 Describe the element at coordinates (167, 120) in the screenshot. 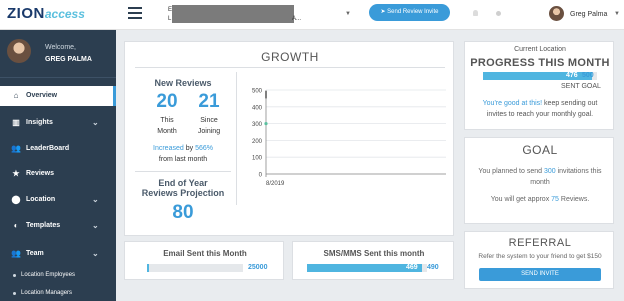

I see `this-month-label: This` at that location.